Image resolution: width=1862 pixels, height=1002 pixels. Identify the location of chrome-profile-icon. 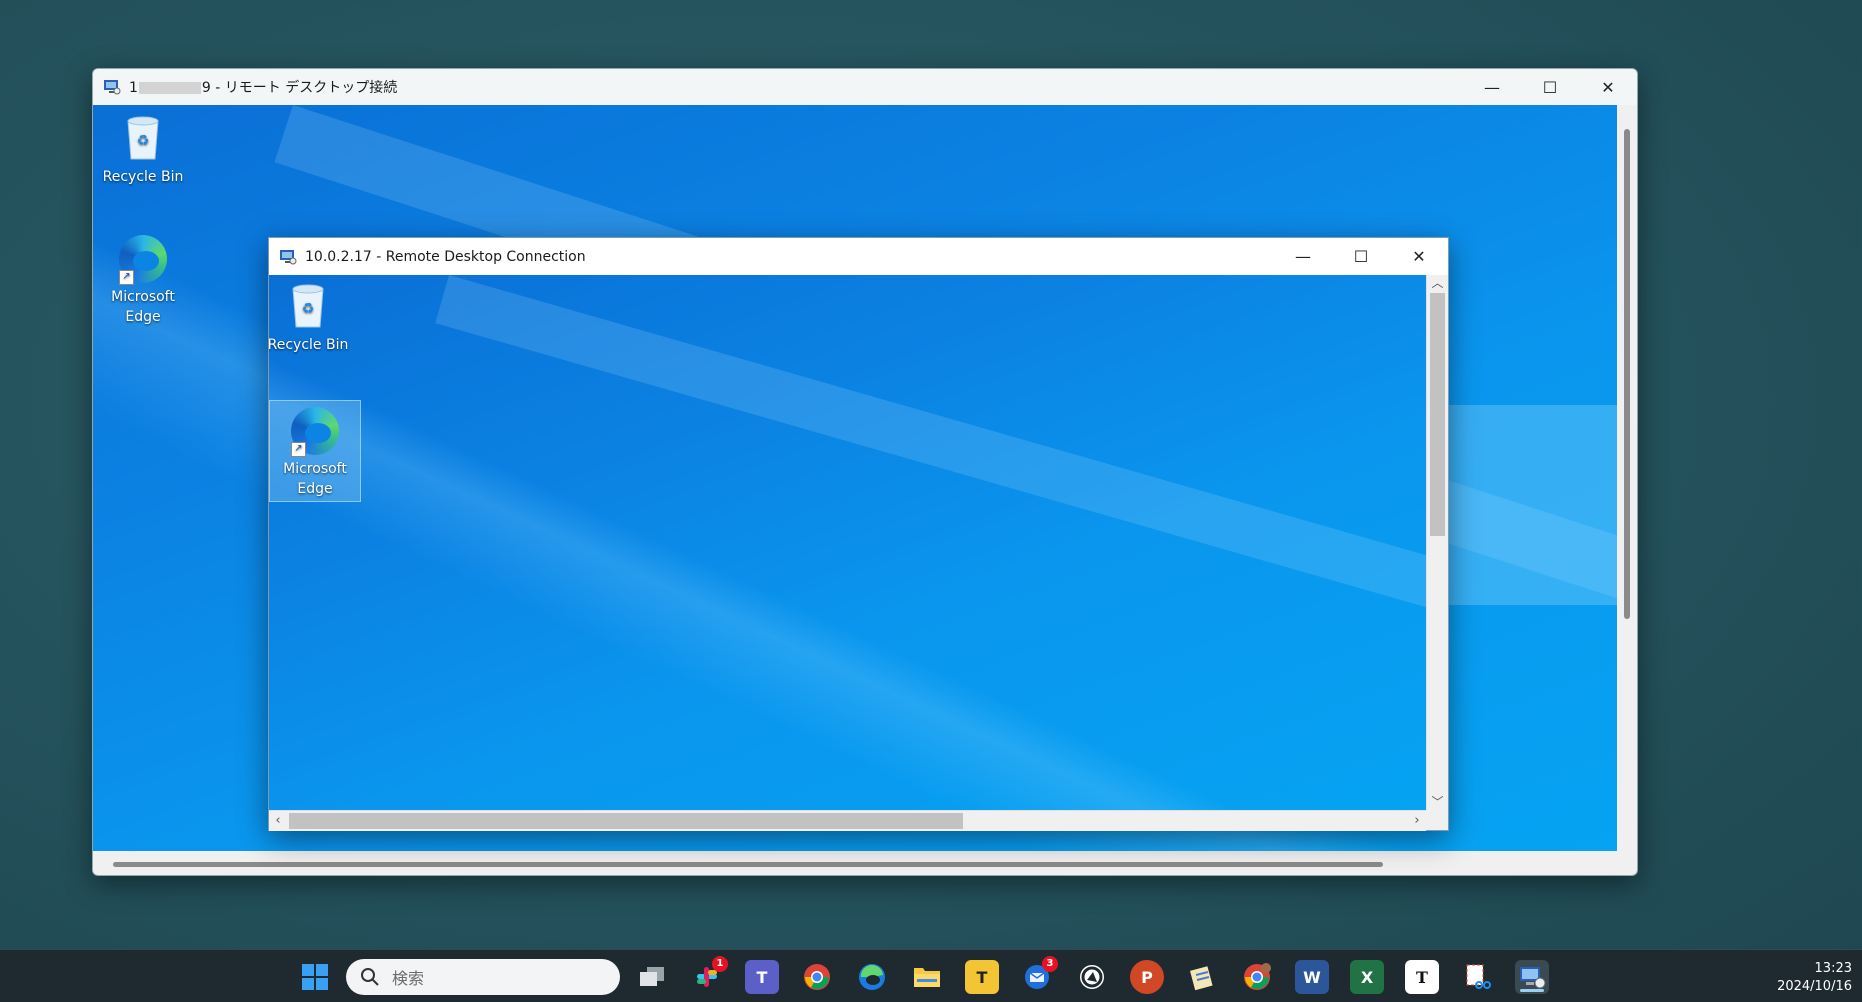
(1257, 977).